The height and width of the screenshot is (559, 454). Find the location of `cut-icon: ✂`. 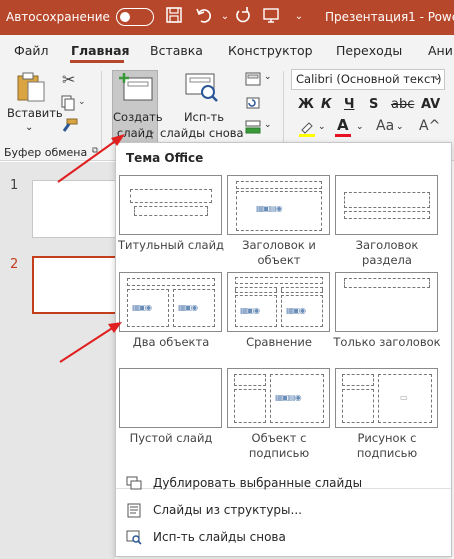

cut-icon: ✂ is located at coordinates (68, 79).